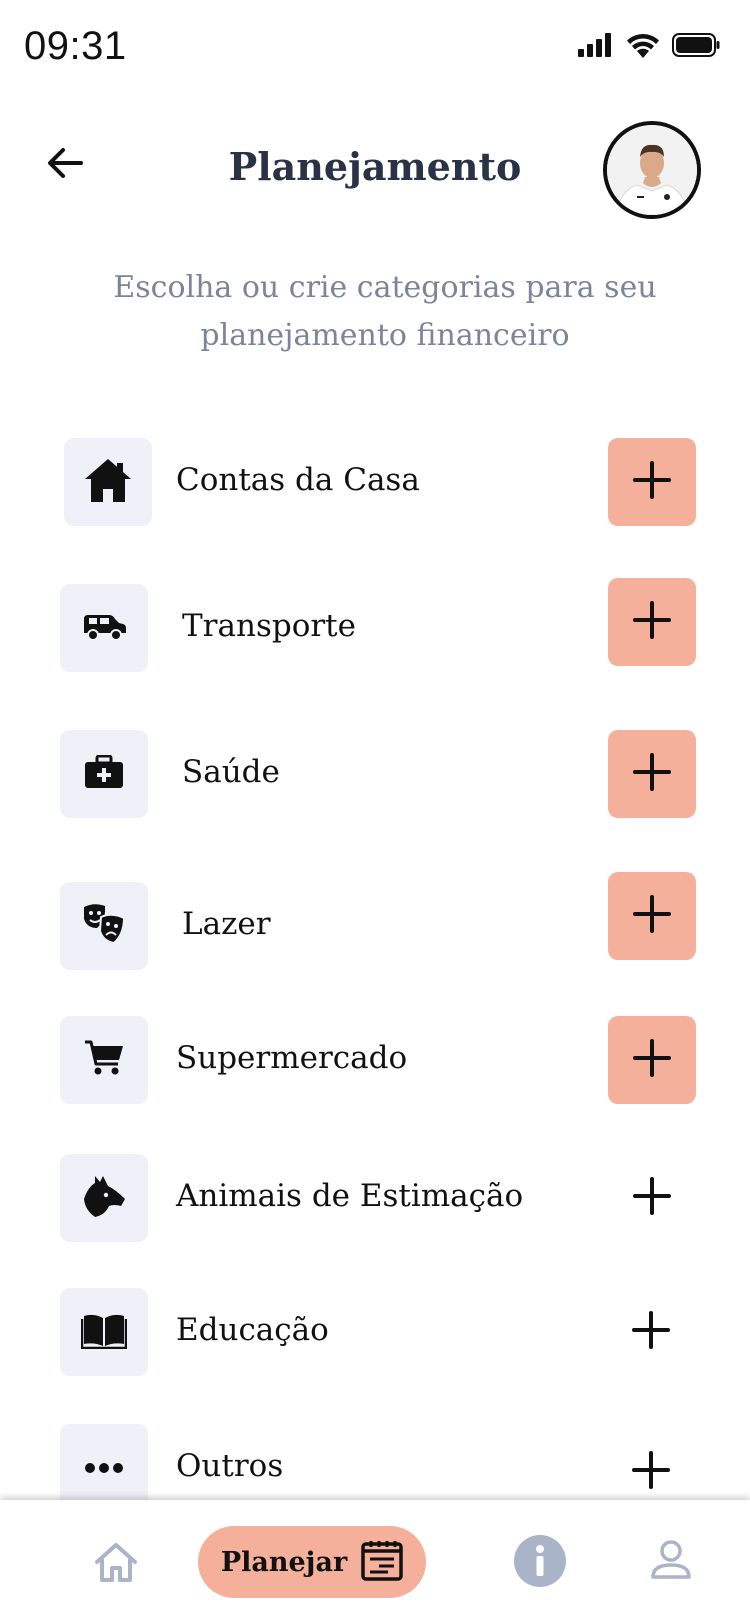 The height and width of the screenshot is (1624, 750). I want to click on category-row-animais-de-estimacao: Animais de Estimação, so click(375, 1199).